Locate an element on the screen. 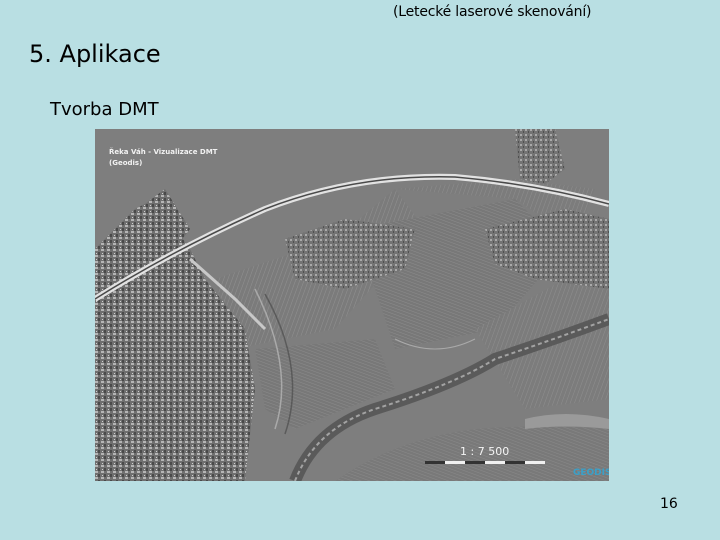  slide-subtitle: Tvorba DMT is located at coordinates (104, 109).